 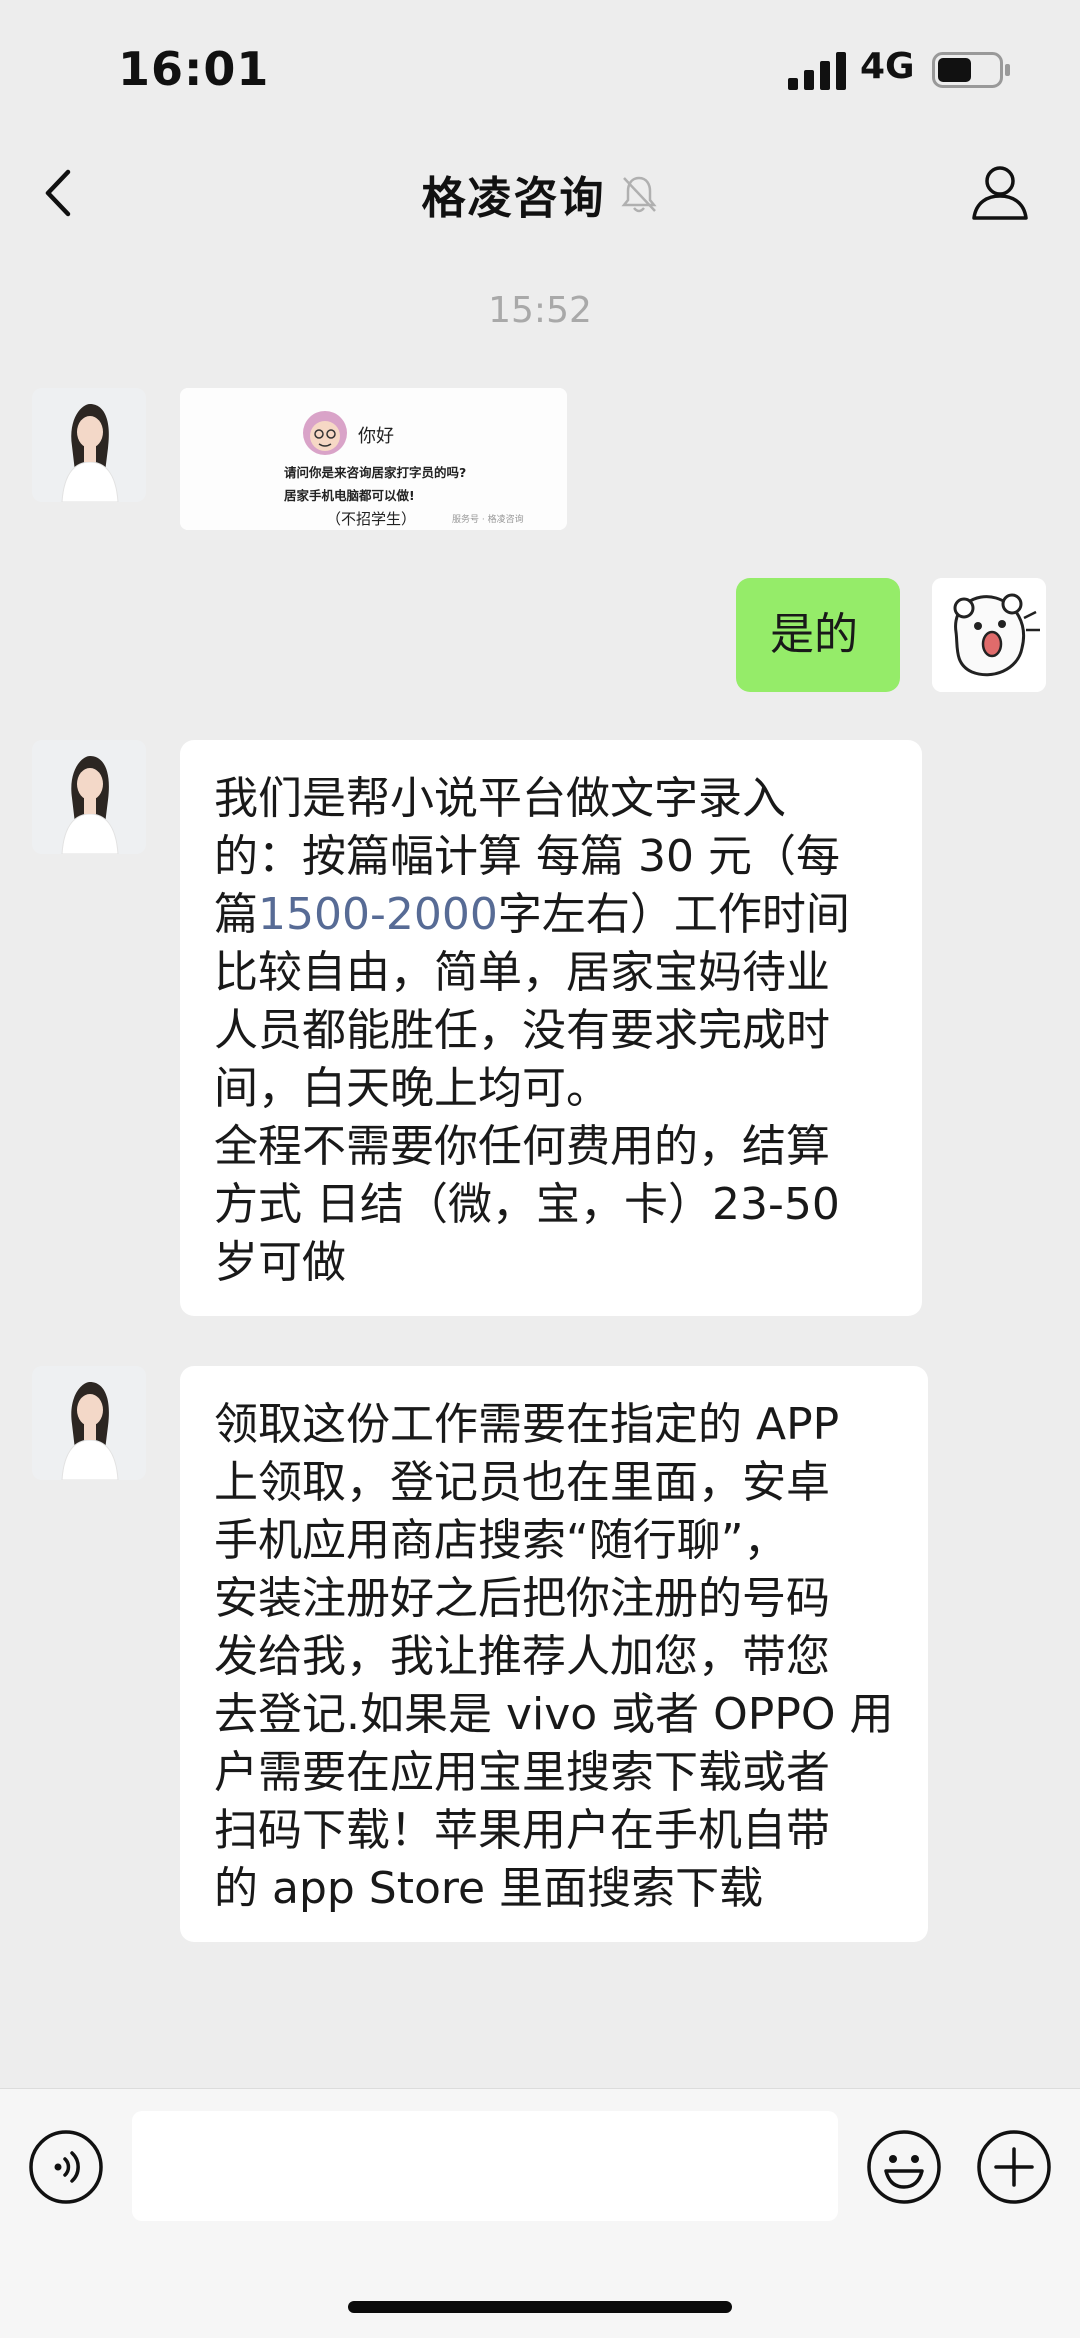 I want to click on message-line: 上领取，登记员也在里面，安卓, so click(x=522, y=1482).